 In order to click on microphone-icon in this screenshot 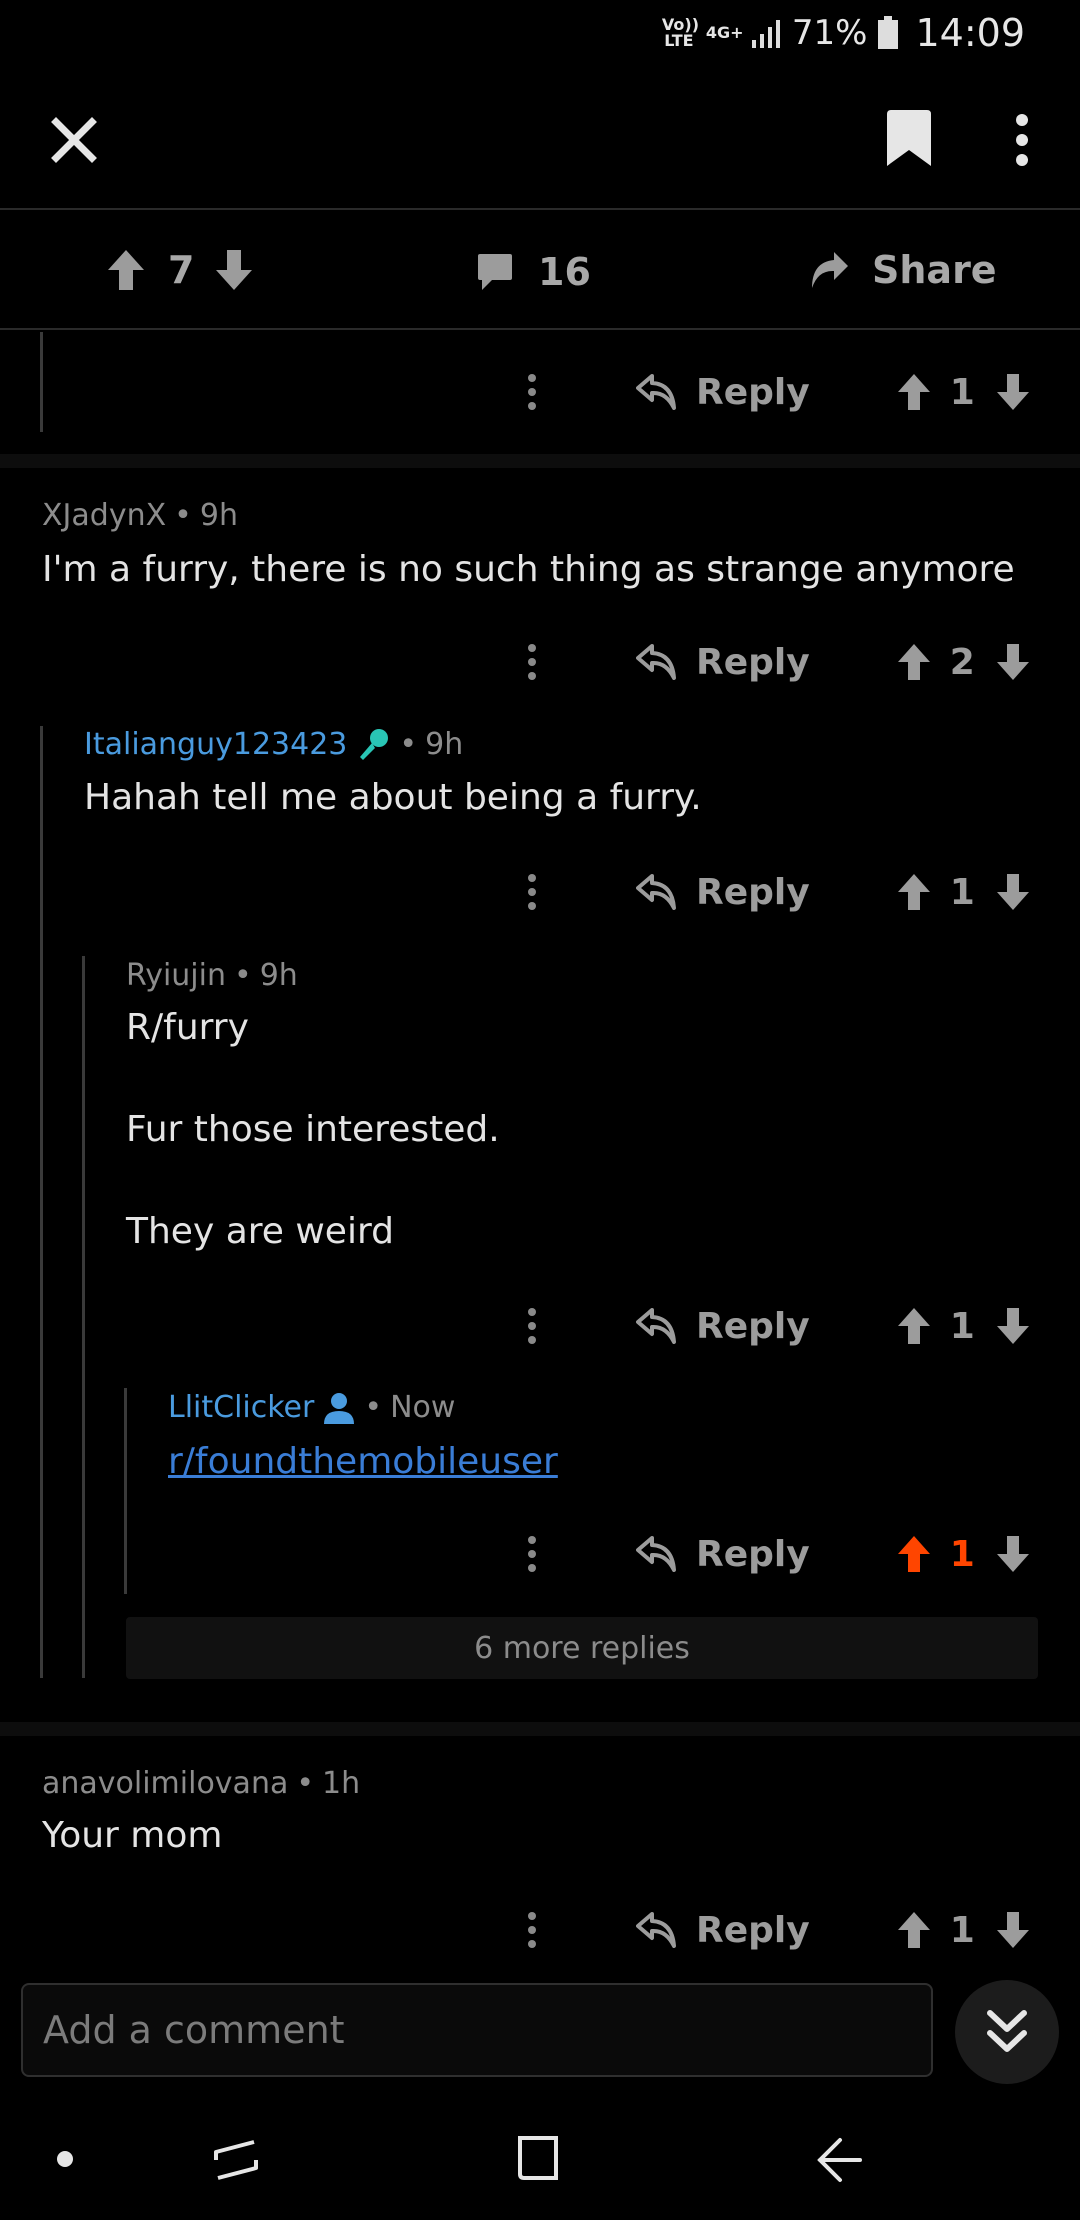, I will do `click(374, 744)`.